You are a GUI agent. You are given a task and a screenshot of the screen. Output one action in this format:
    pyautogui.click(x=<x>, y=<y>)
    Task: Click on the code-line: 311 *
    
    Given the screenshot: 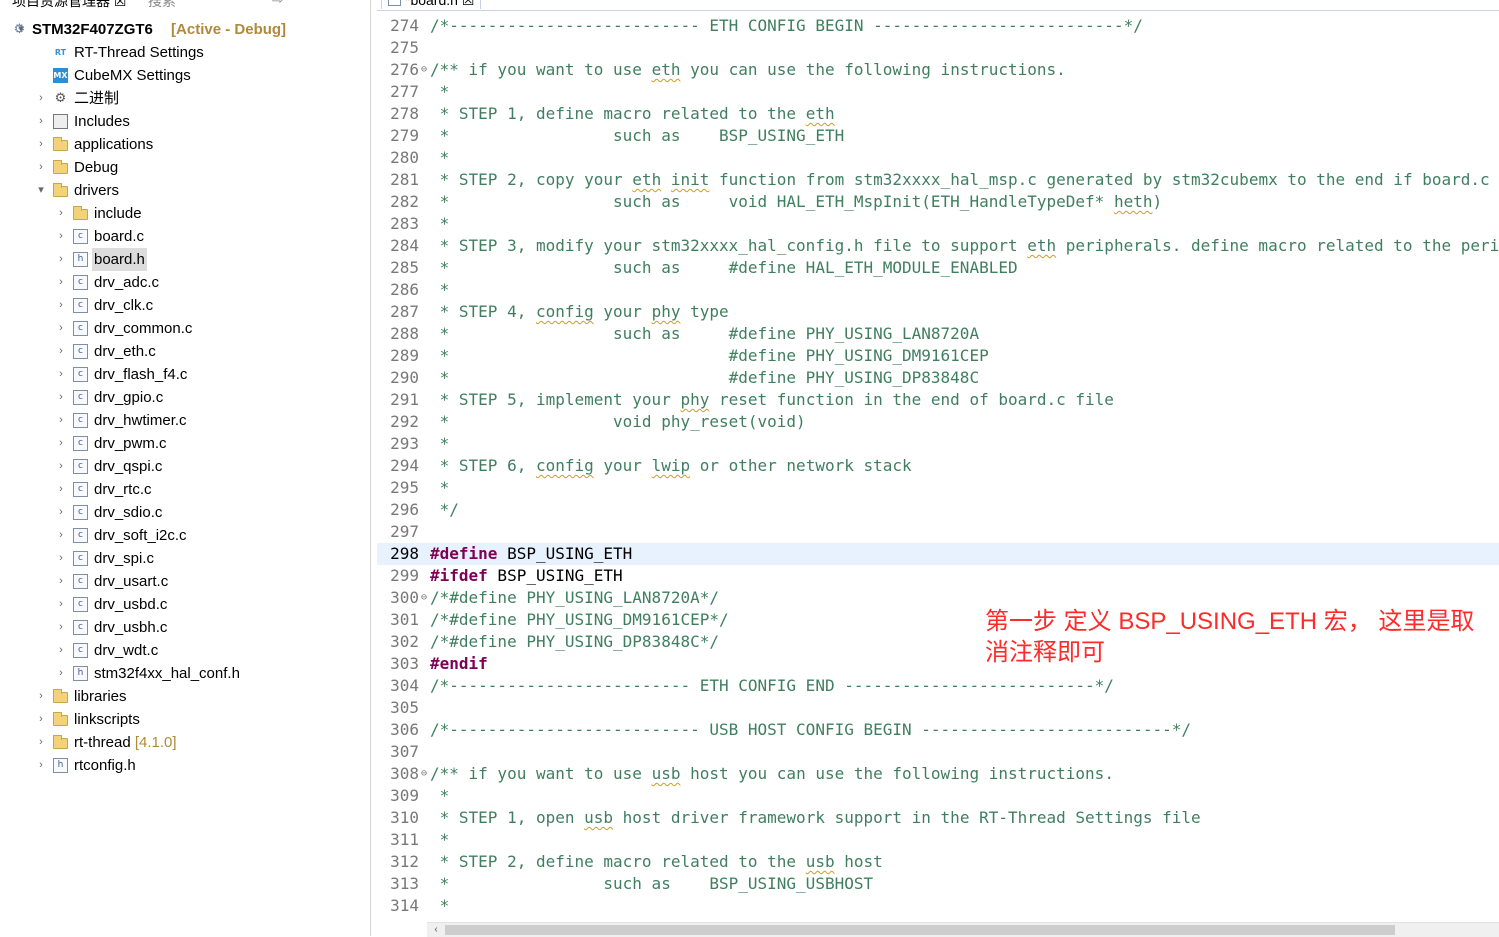 What is the action you would take?
    pyautogui.click(x=938, y=840)
    